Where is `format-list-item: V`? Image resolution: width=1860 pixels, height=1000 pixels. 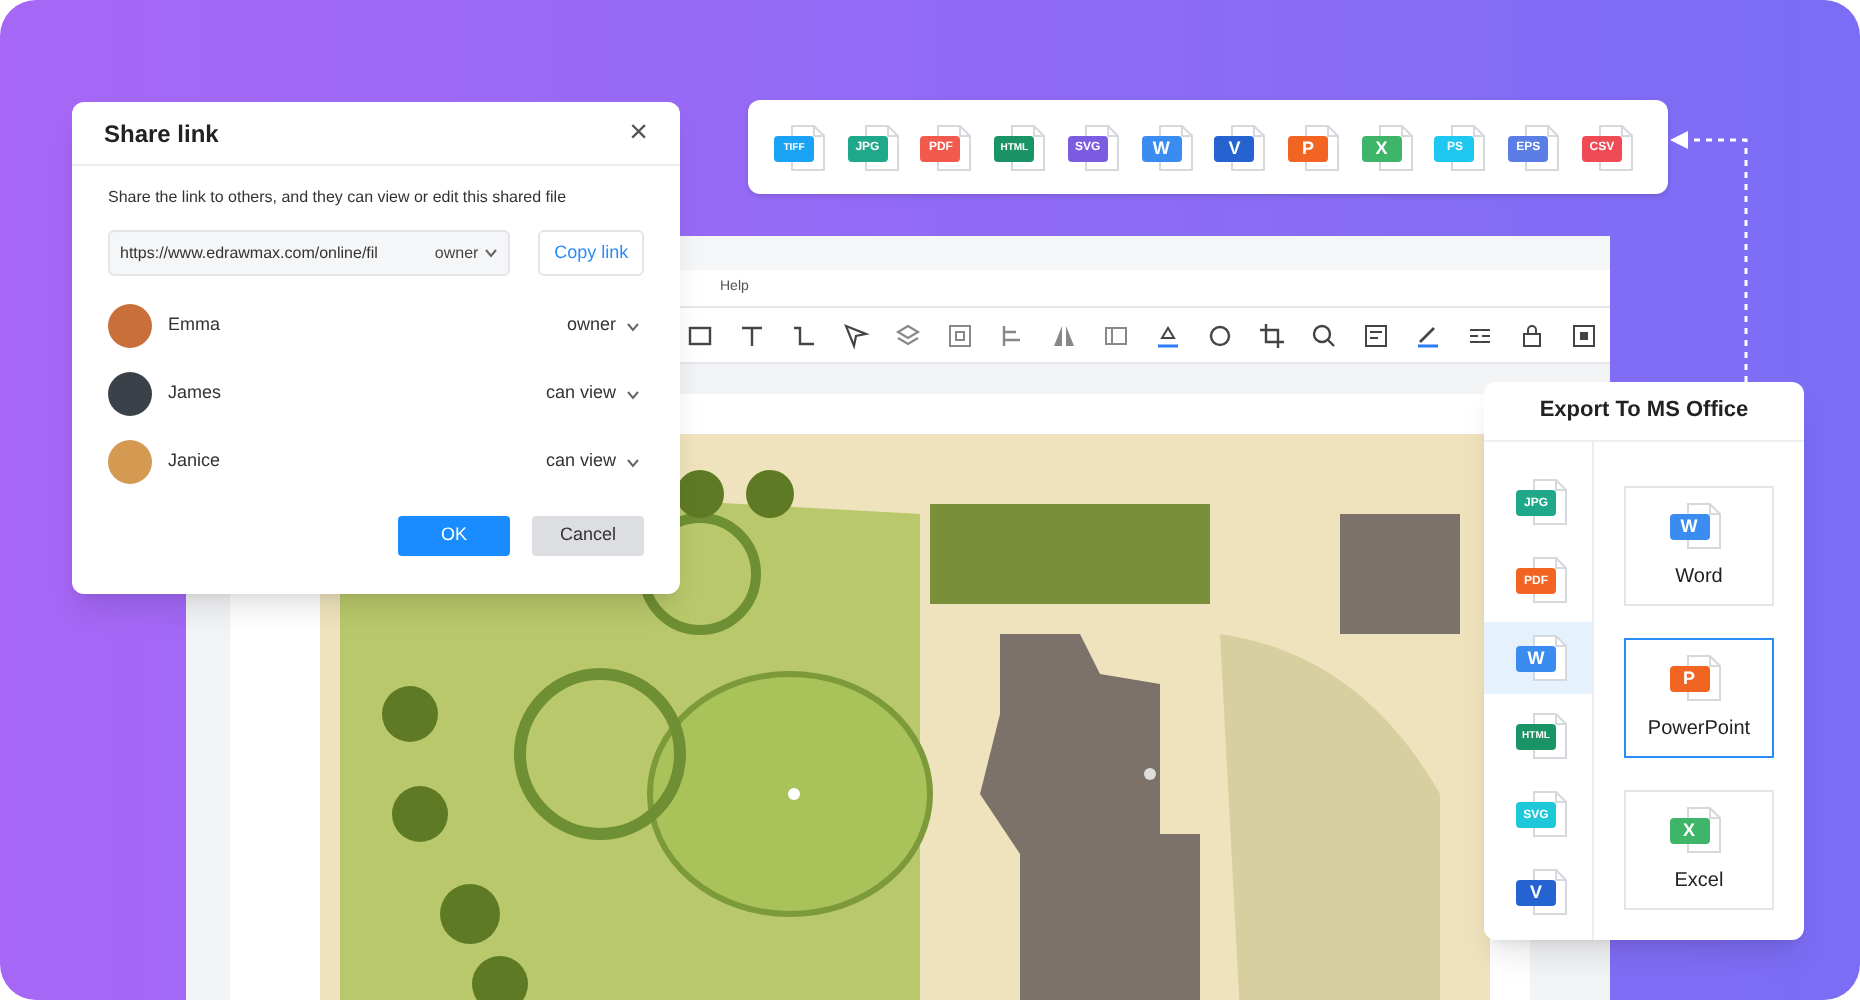
format-list-item: V is located at coordinates (1538, 892).